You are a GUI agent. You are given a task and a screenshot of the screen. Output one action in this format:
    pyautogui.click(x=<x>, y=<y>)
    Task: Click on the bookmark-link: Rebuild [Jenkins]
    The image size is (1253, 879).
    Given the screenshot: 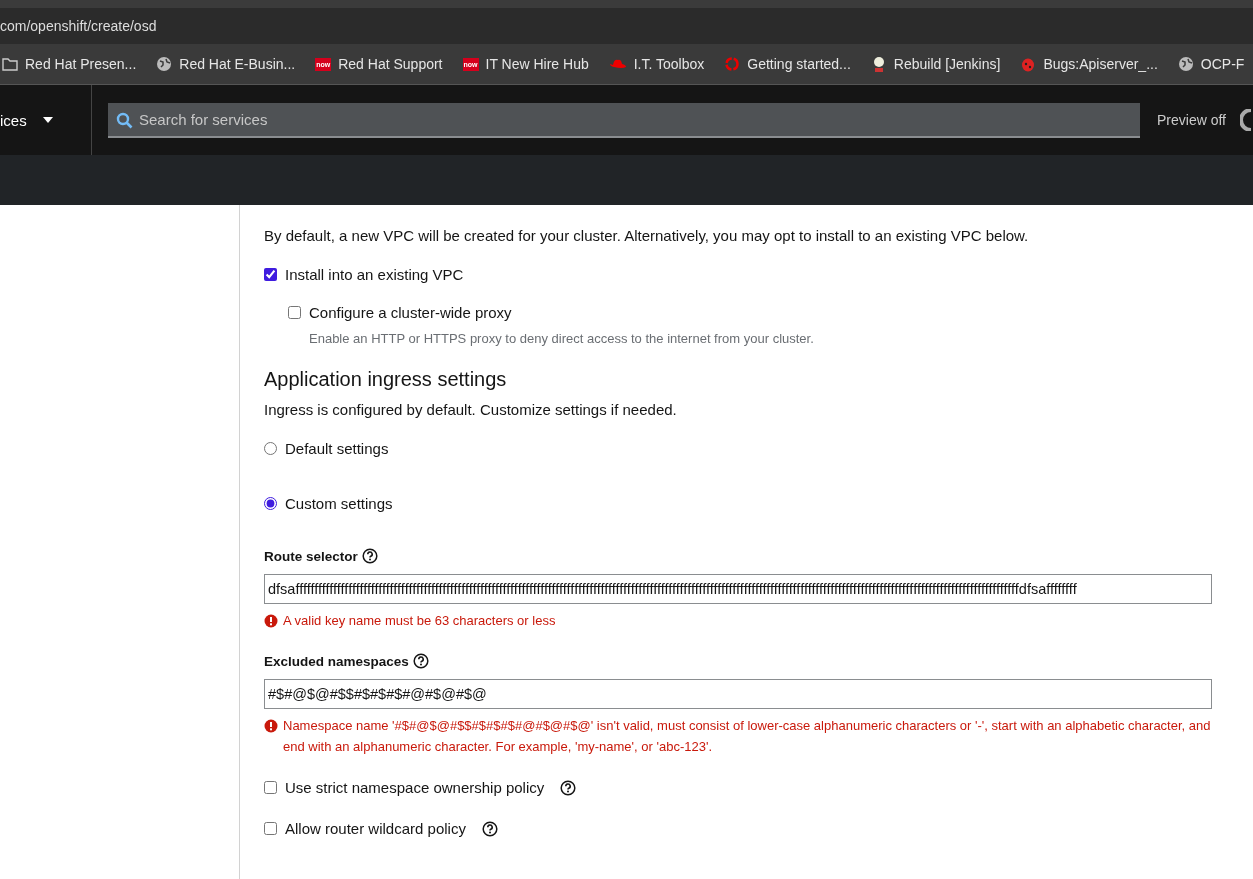 What is the action you would take?
    pyautogui.click(x=947, y=64)
    